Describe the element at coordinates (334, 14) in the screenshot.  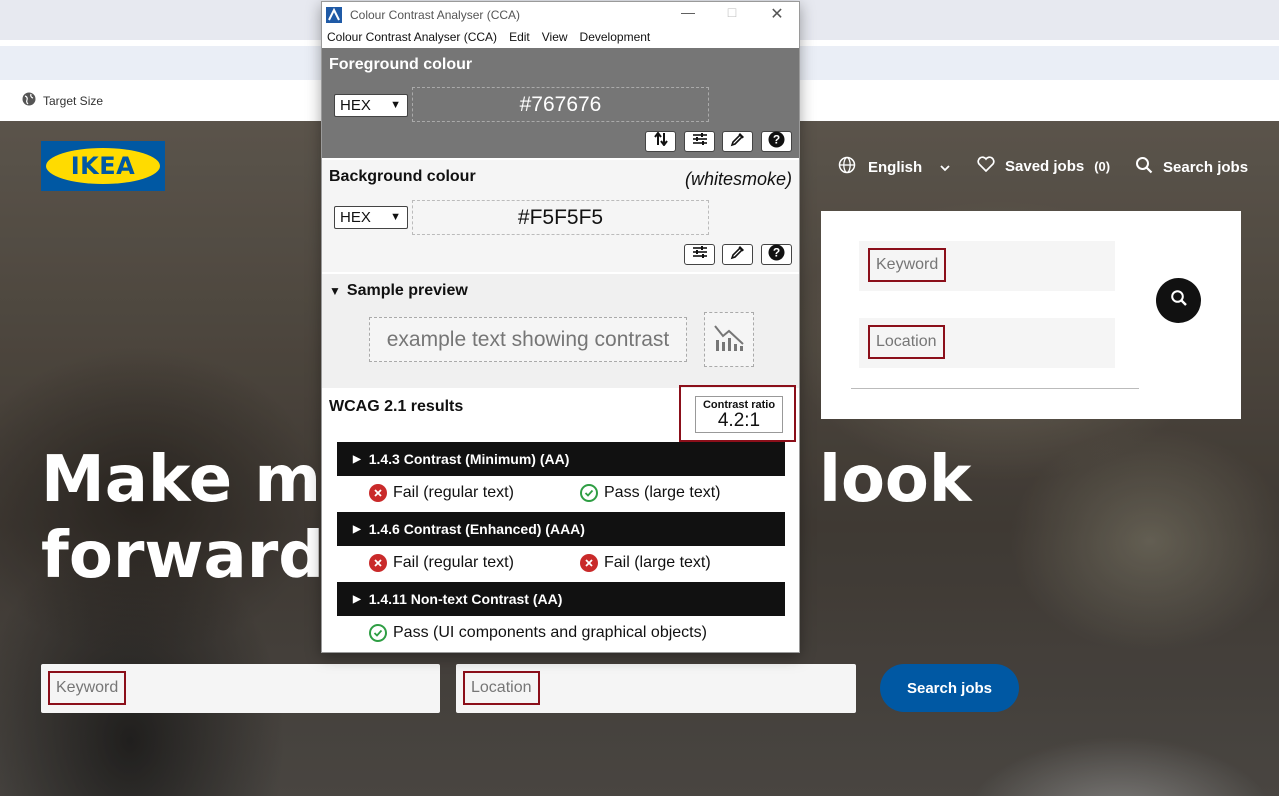
I see `cca-app-icon` at that location.